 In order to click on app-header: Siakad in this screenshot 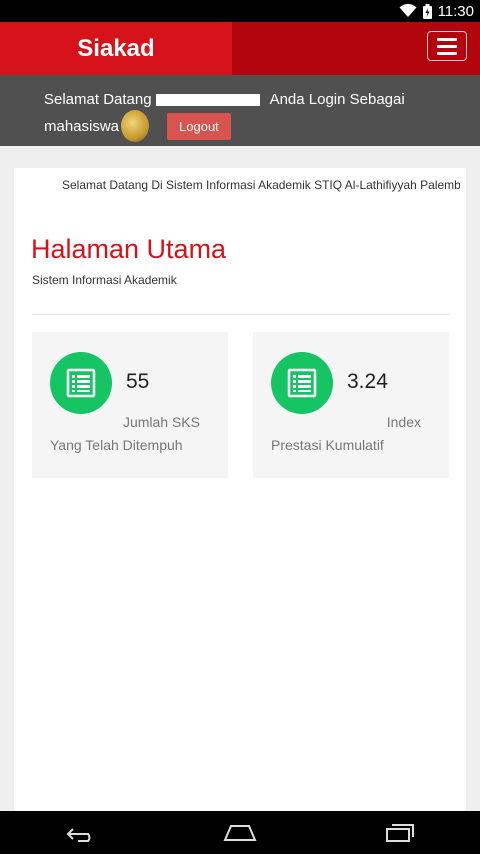, I will do `click(240, 48)`.